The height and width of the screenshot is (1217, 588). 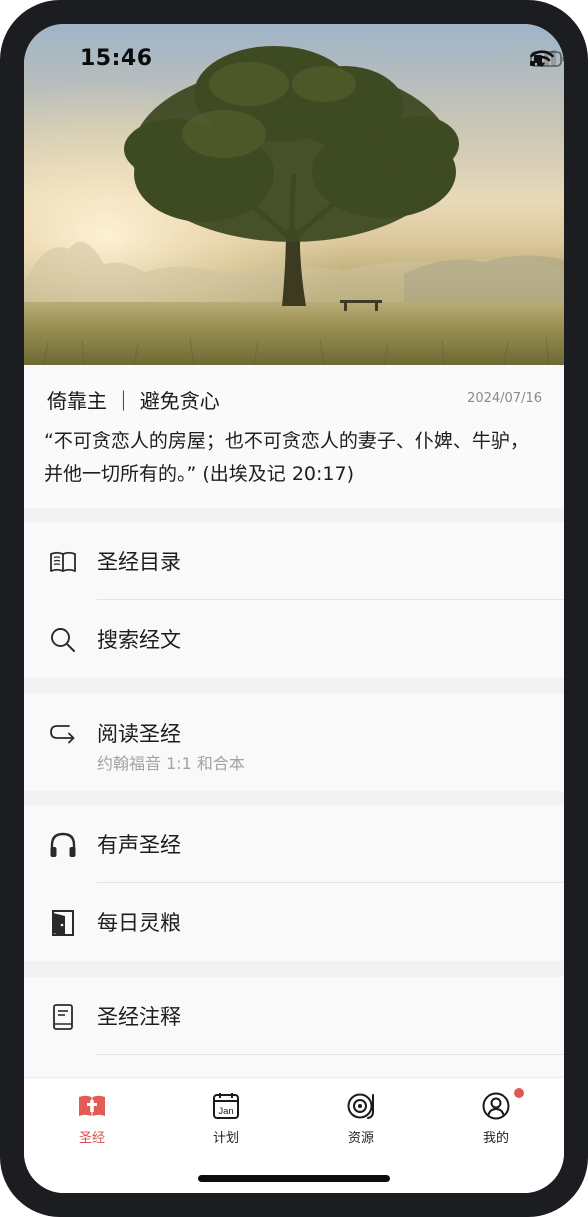 I want to click on menu-item-audio-bible: 有声圣经, so click(x=294, y=844).